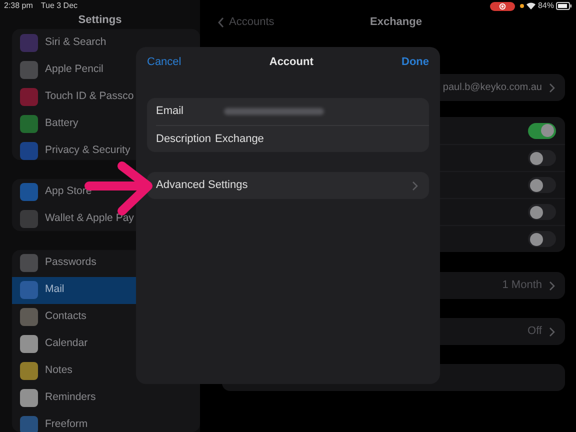  What do you see at coordinates (531, 6) in the screenshot?
I see `wifi-icon` at bounding box center [531, 6].